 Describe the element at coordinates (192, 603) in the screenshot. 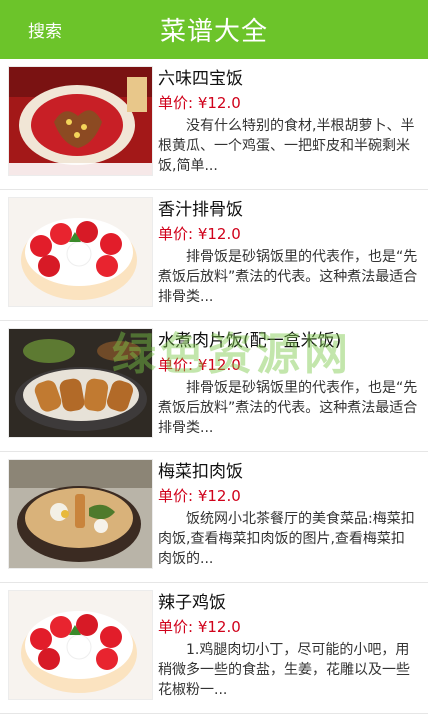

I see `recipe-name: 辣子鸡饭` at that location.